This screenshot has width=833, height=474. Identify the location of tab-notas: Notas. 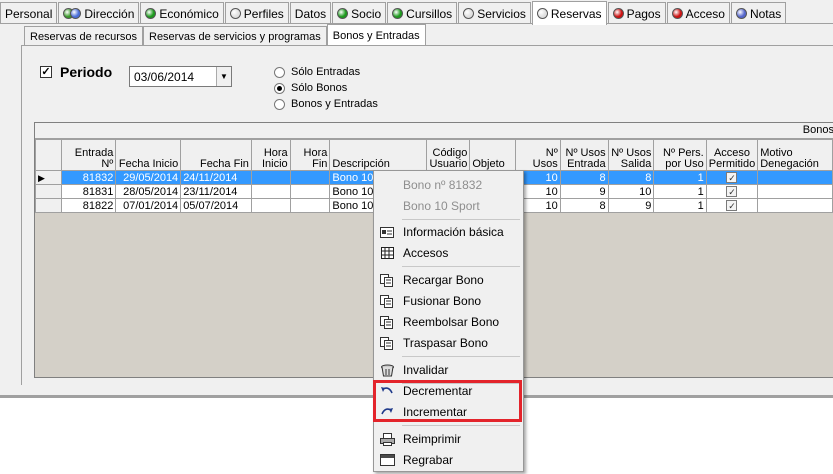
(758, 13).